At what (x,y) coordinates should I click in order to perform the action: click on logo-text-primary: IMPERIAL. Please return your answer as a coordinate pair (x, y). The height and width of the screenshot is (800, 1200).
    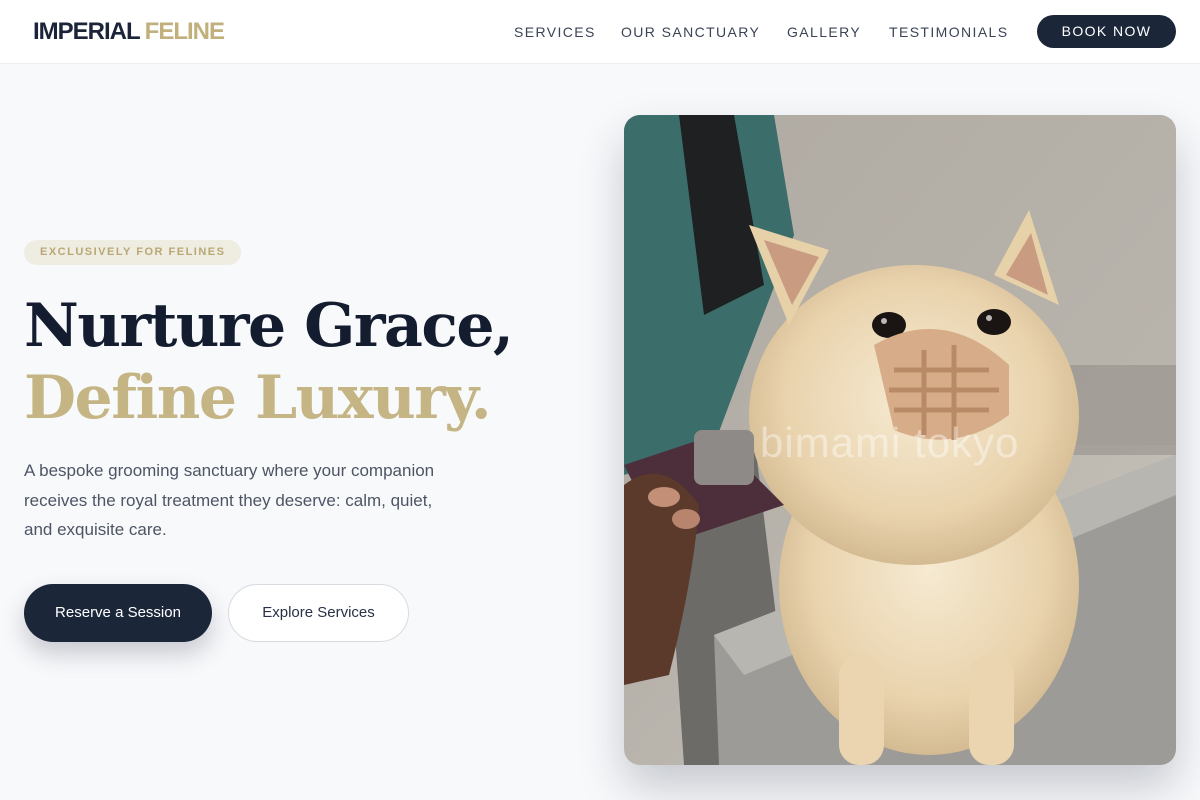
    Looking at the image, I should click on (87, 31).